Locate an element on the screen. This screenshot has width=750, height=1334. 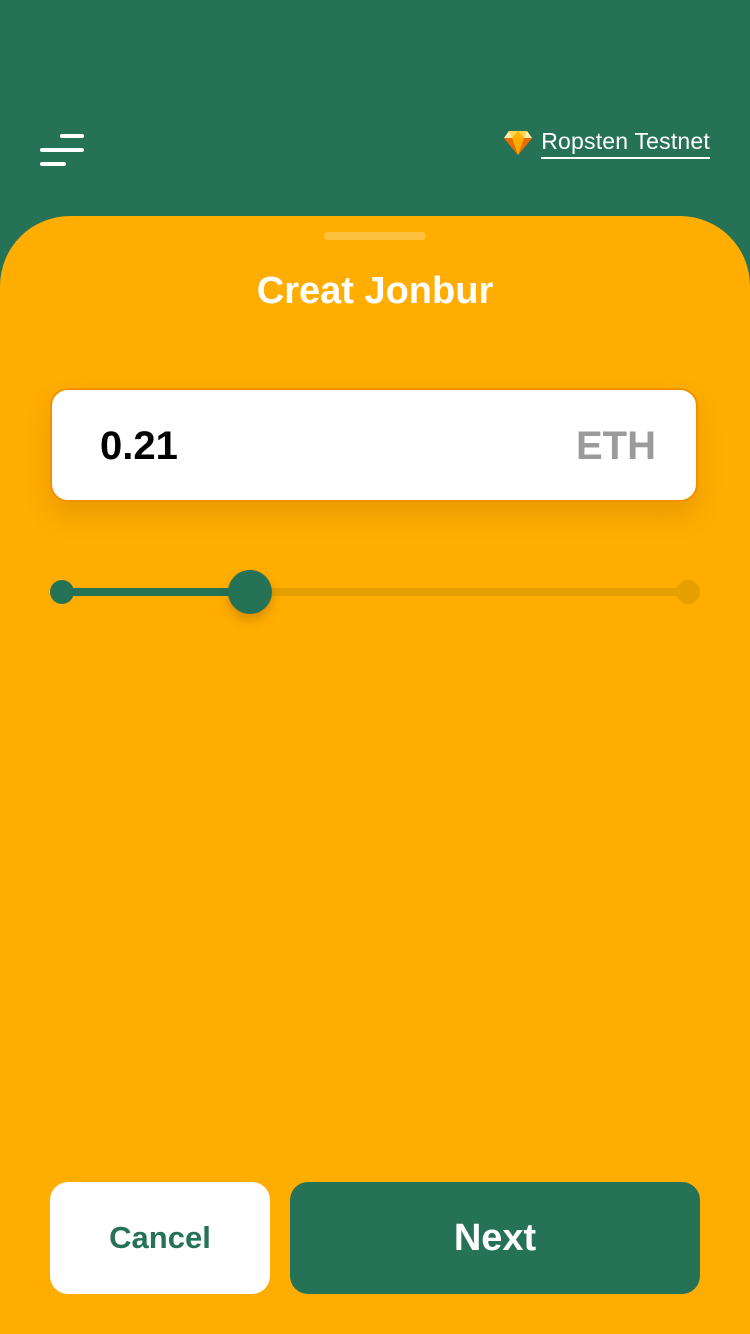
amount-slider is located at coordinates (375, 593).